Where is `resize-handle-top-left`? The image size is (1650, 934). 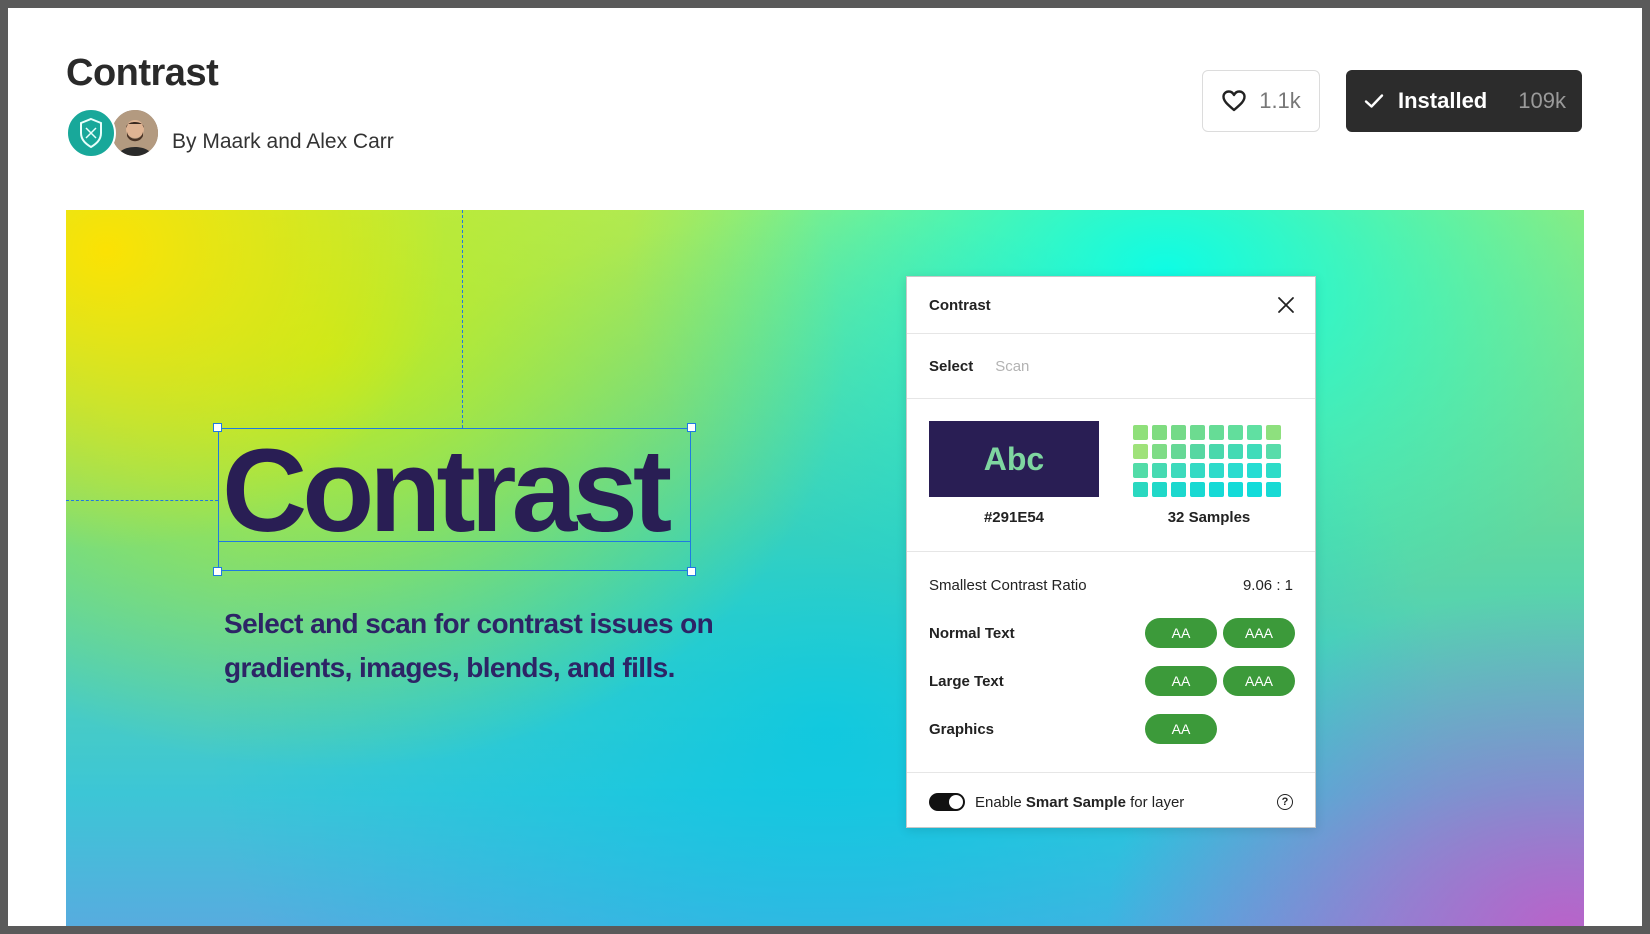 resize-handle-top-left is located at coordinates (217, 427).